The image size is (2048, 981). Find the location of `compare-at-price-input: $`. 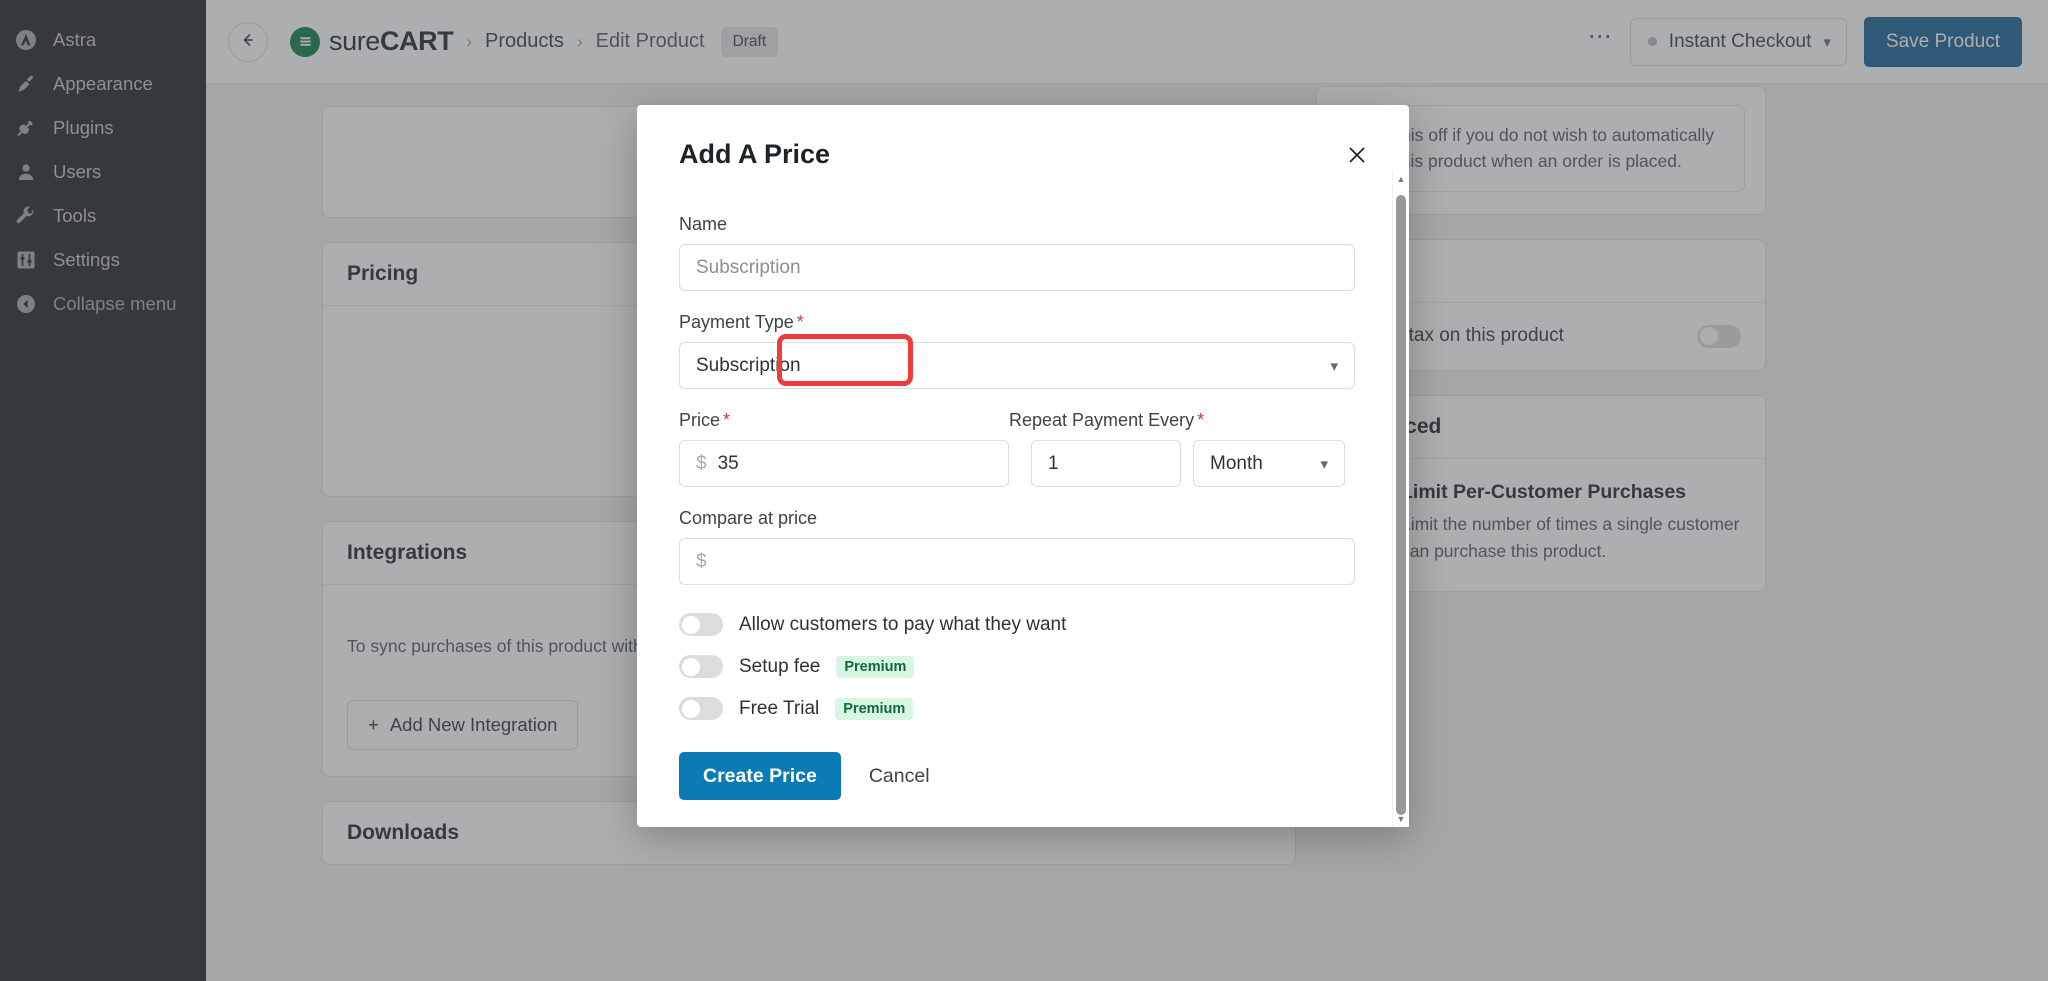

compare-at-price-input: $ is located at coordinates (1017, 561).